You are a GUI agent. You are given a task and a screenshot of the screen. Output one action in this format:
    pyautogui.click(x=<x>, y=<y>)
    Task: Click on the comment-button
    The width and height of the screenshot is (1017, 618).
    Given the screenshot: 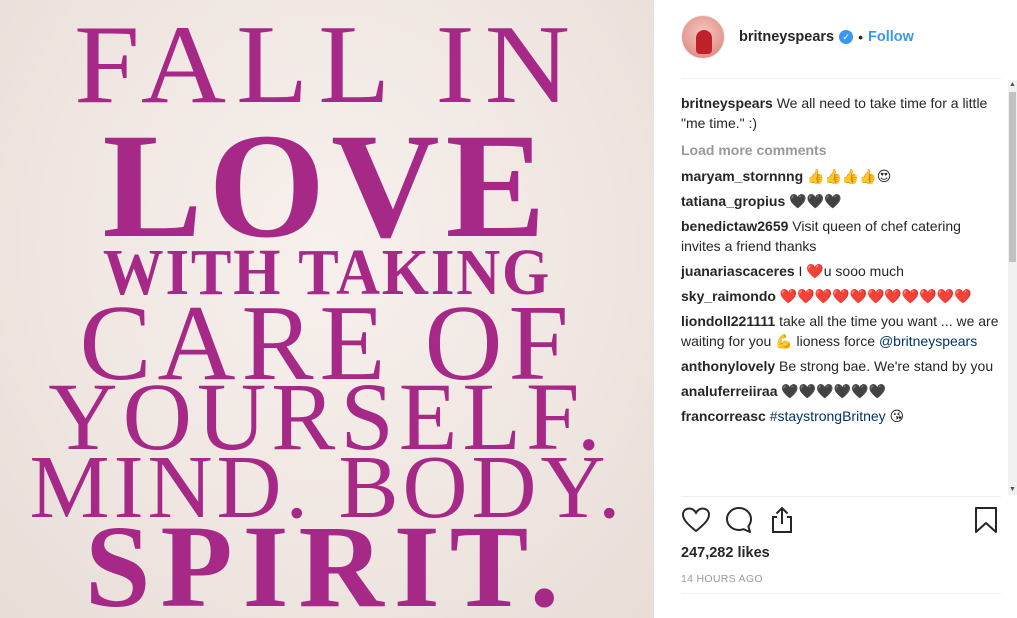 What is the action you would take?
    pyautogui.click(x=739, y=520)
    